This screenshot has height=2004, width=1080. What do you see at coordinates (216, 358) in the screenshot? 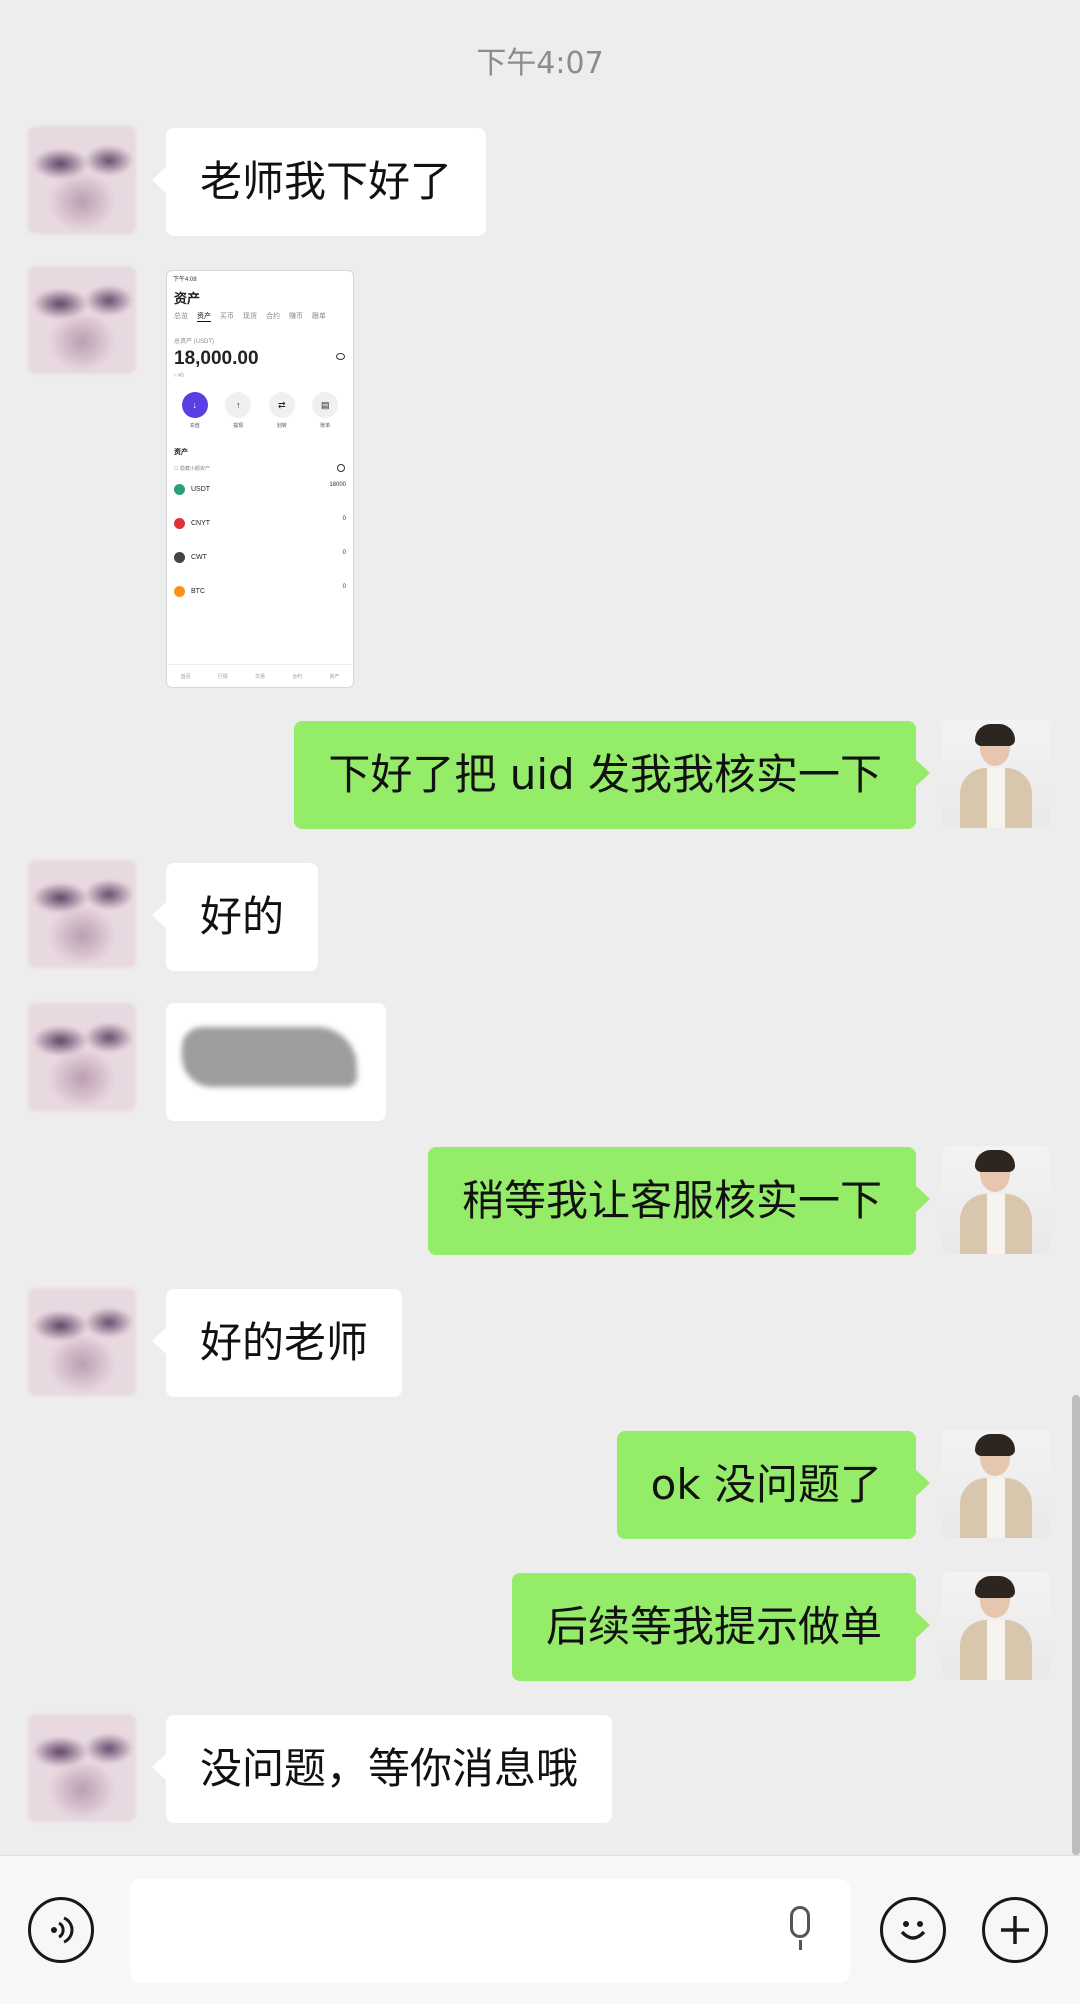
I see `shot-balance-value: 18,000.00` at bounding box center [216, 358].